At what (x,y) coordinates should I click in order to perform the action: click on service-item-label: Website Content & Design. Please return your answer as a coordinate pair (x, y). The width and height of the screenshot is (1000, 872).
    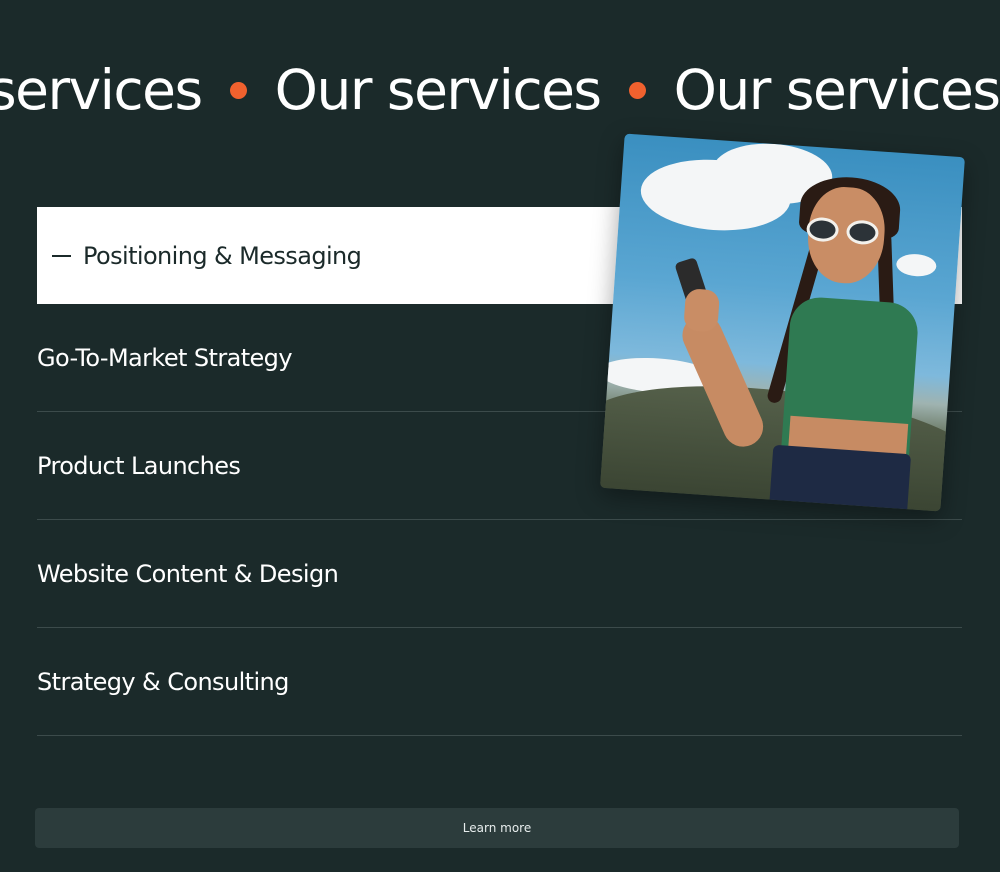
    Looking at the image, I should click on (188, 573).